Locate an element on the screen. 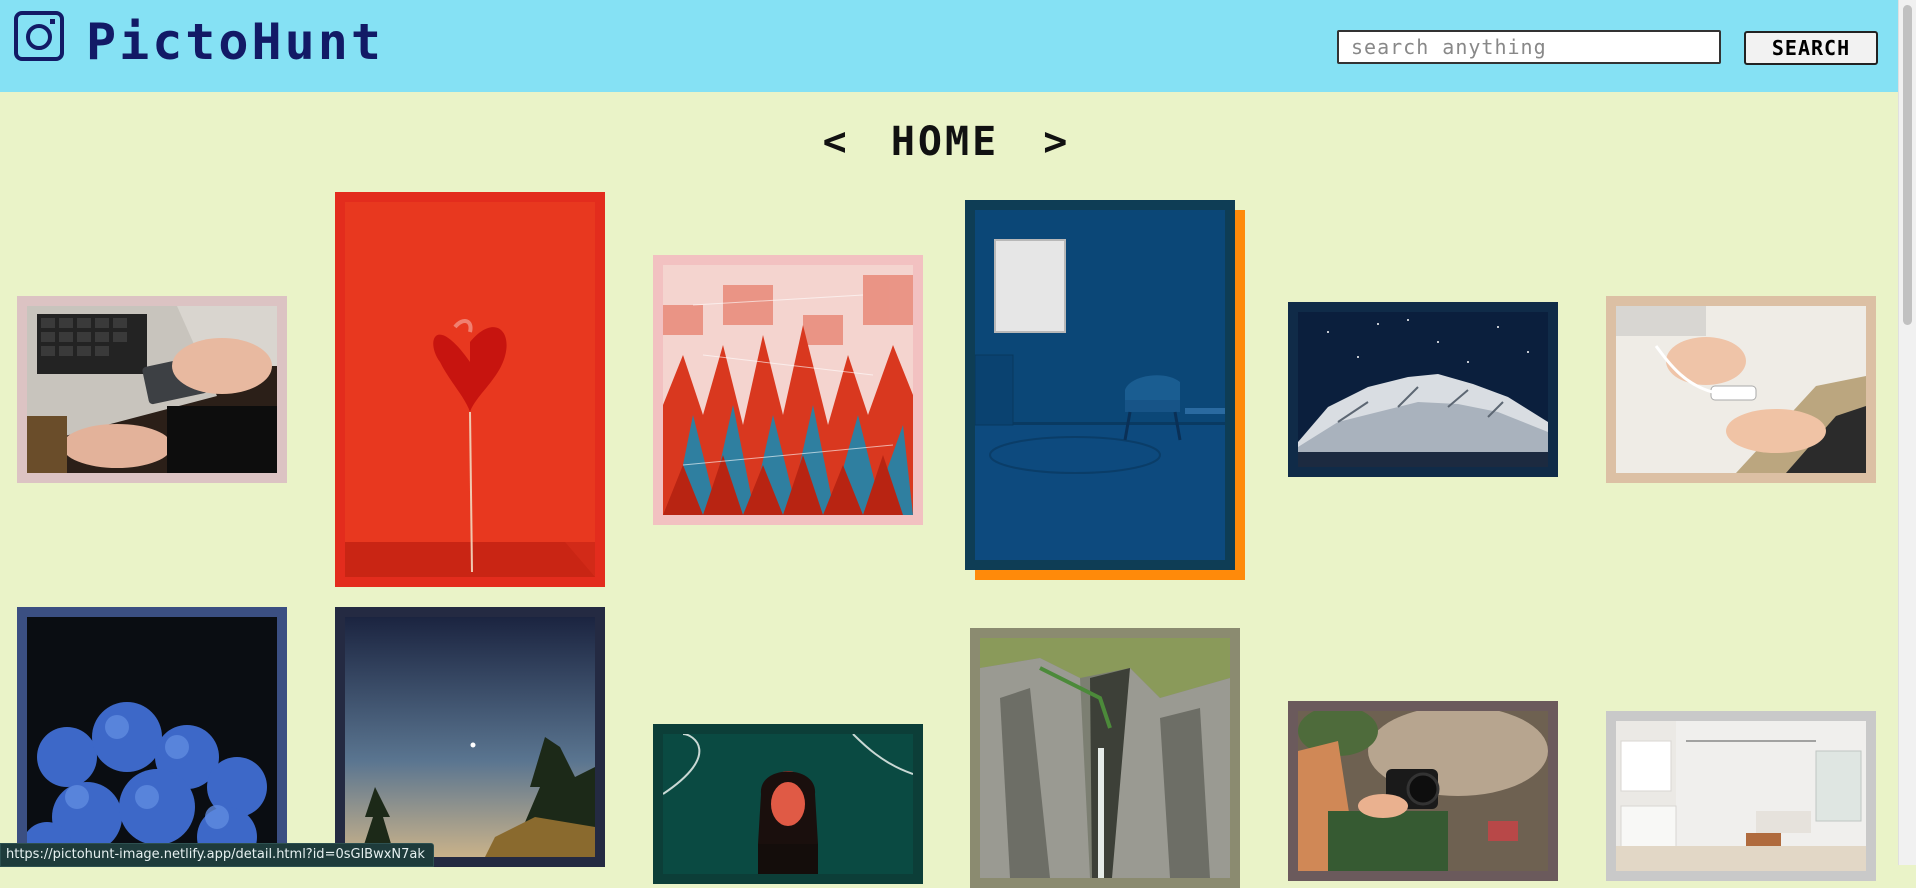 The image size is (1916, 888). page-nav: < HOME > is located at coordinates (945, 141).